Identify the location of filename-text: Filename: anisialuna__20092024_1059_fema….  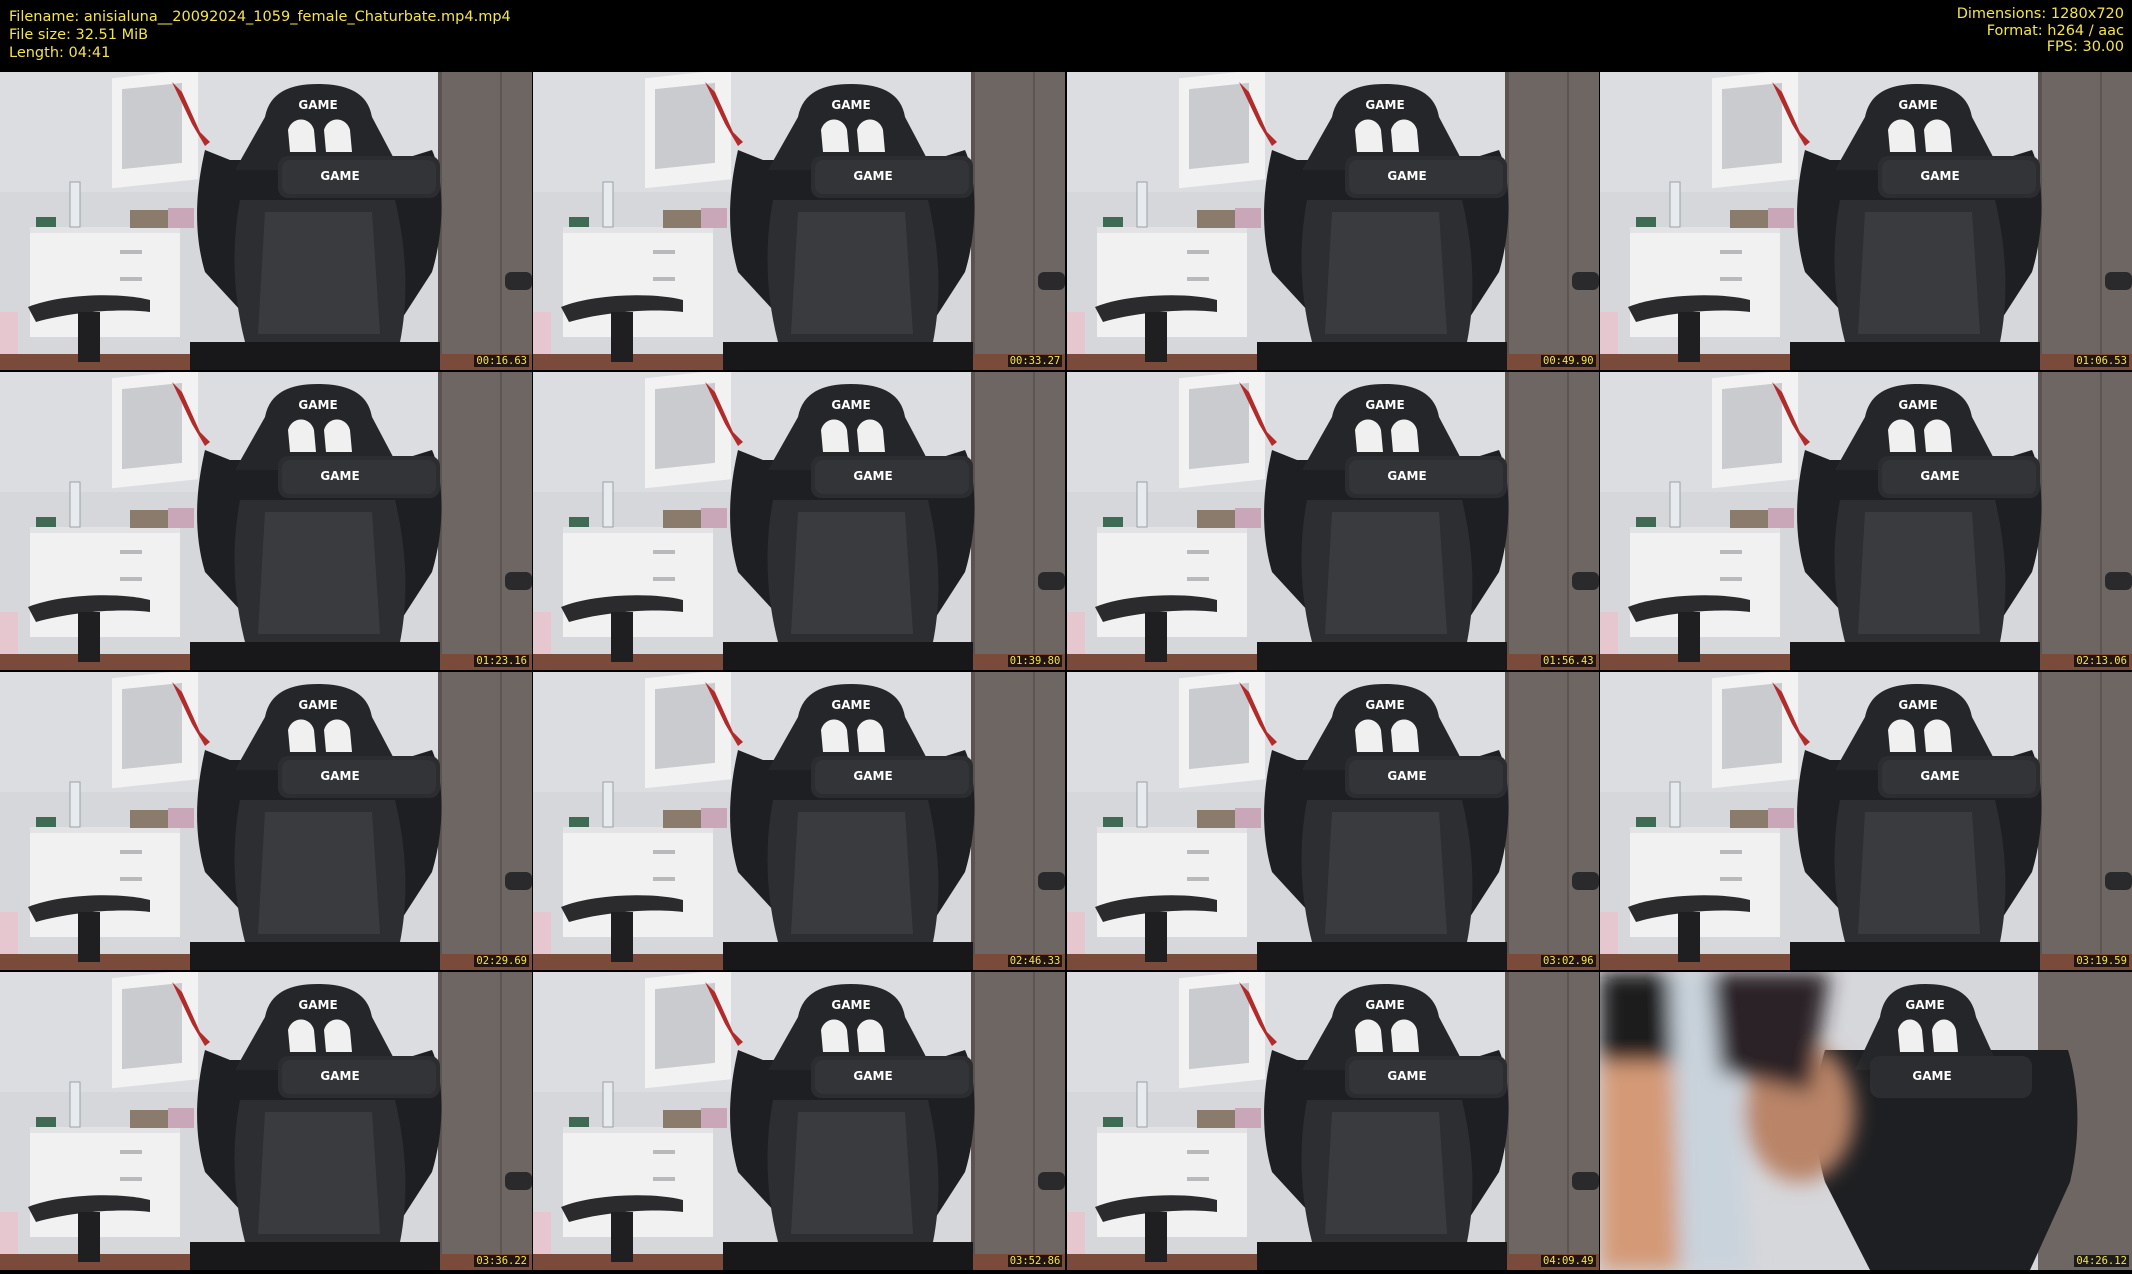
(260, 17).